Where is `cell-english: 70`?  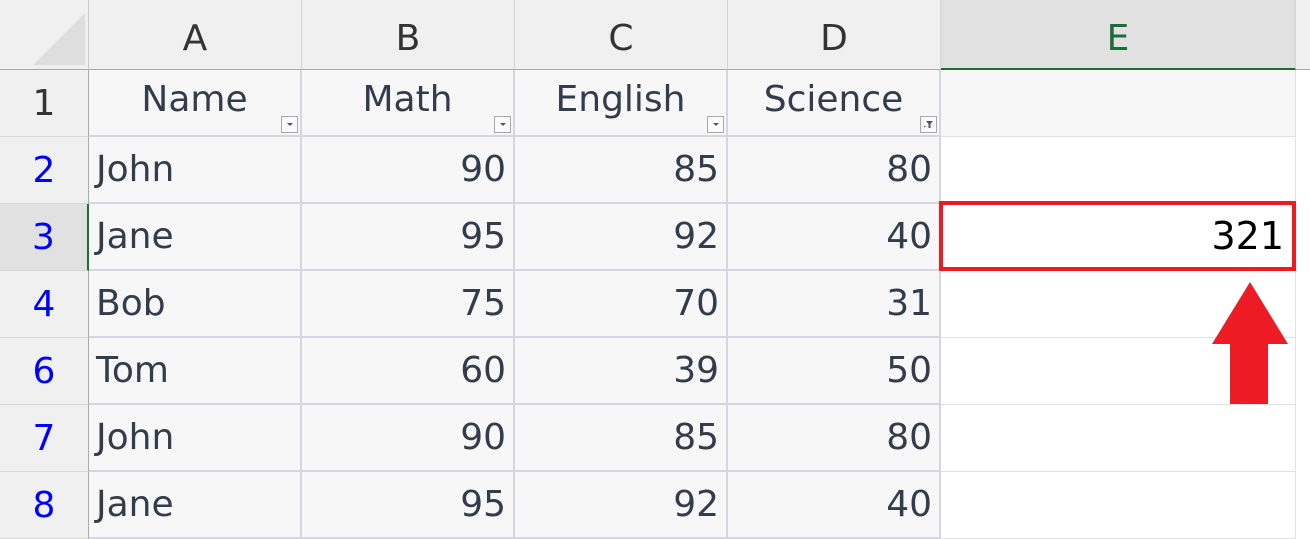
cell-english: 70 is located at coordinates (621, 304).